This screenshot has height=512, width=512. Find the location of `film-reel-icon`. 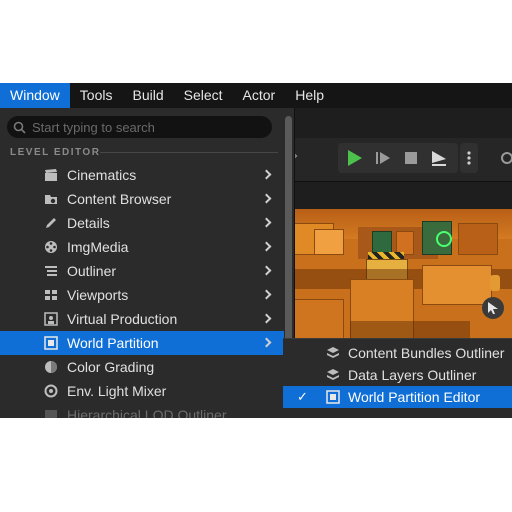

film-reel-icon is located at coordinates (51, 247).